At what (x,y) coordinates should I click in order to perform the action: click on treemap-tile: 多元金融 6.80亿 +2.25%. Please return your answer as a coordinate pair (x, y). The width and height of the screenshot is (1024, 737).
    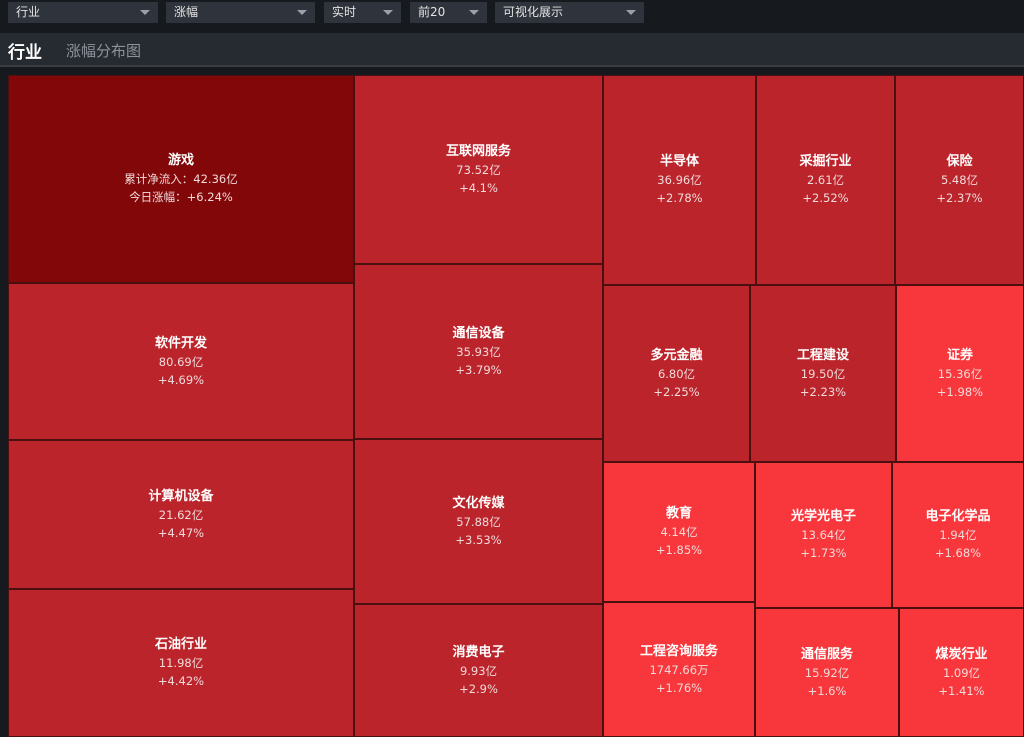
    Looking at the image, I should click on (676, 373).